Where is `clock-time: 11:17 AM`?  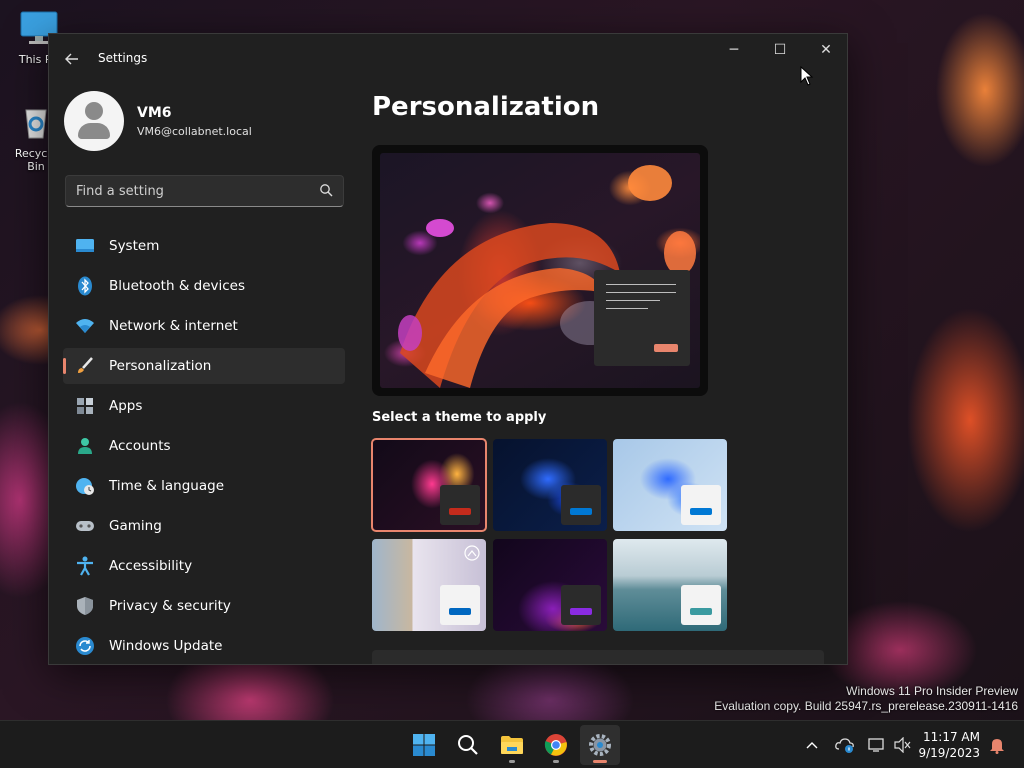 clock-time: 11:17 AM is located at coordinates (951, 737).